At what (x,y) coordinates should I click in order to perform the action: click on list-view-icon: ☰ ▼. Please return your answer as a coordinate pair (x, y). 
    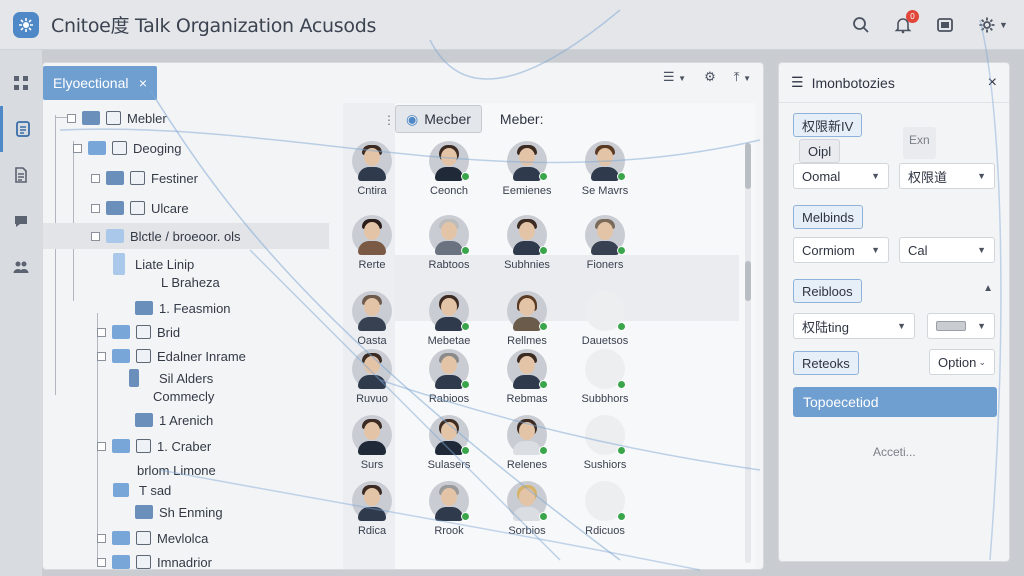
    Looking at the image, I should click on (674, 77).